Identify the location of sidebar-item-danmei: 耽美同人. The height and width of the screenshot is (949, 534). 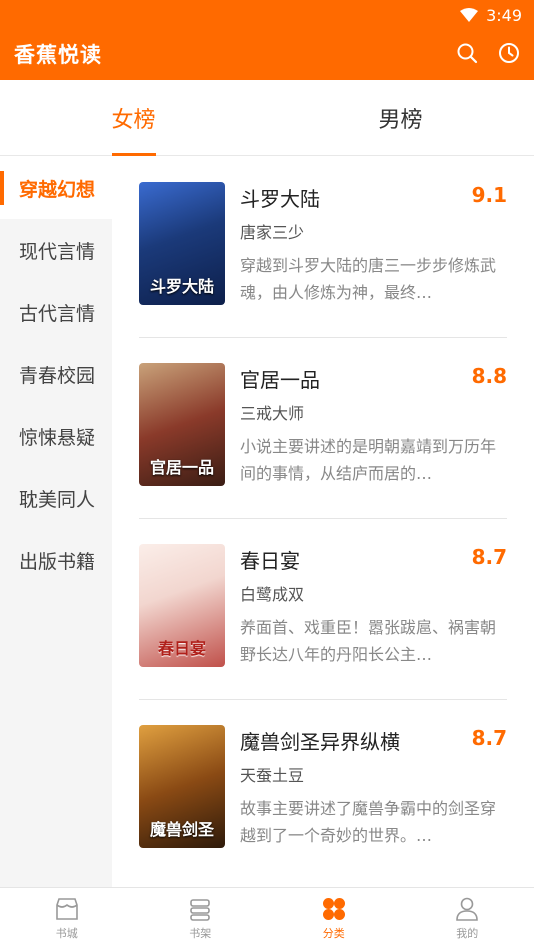
(56, 498).